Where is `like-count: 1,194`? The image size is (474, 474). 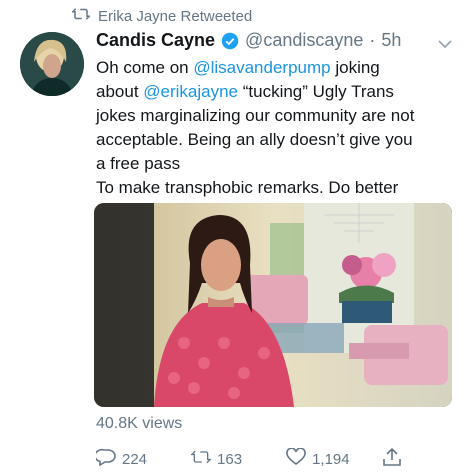
like-count: 1,194 is located at coordinates (331, 459).